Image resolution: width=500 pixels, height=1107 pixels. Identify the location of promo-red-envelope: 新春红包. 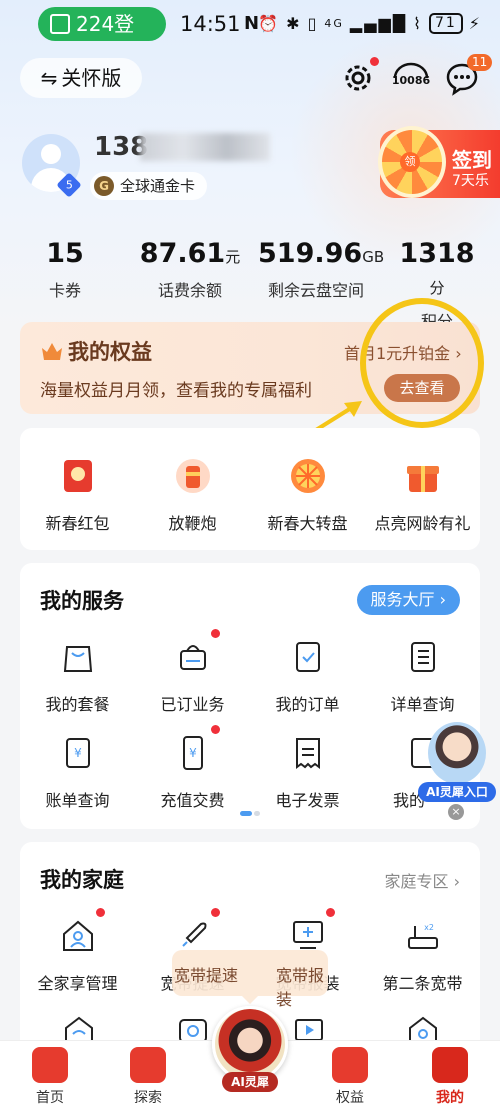
(77, 495).